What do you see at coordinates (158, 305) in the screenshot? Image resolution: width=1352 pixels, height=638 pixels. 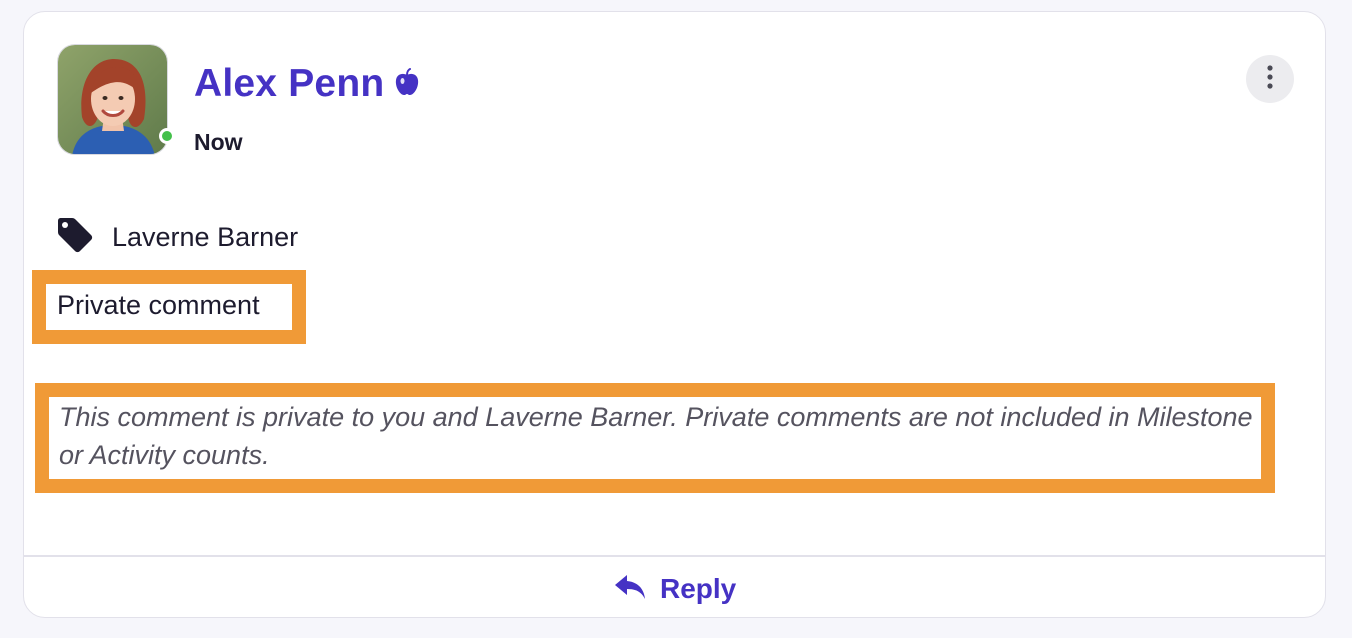 I see `private-comment-label: Private comment` at bounding box center [158, 305].